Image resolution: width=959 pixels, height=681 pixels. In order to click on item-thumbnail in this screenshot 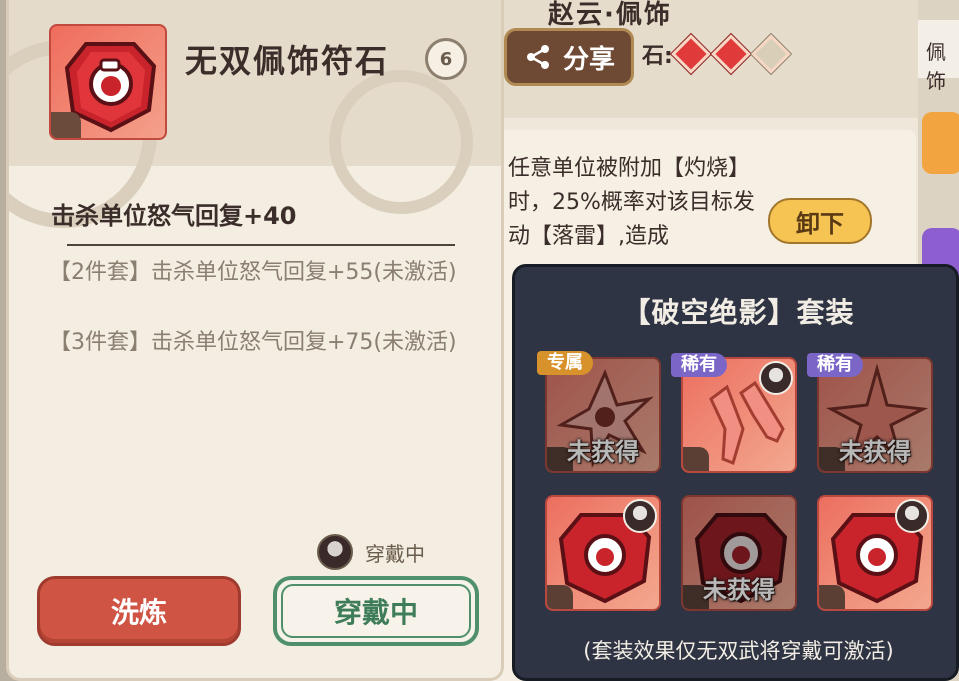, I will do `click(108, 82)`.